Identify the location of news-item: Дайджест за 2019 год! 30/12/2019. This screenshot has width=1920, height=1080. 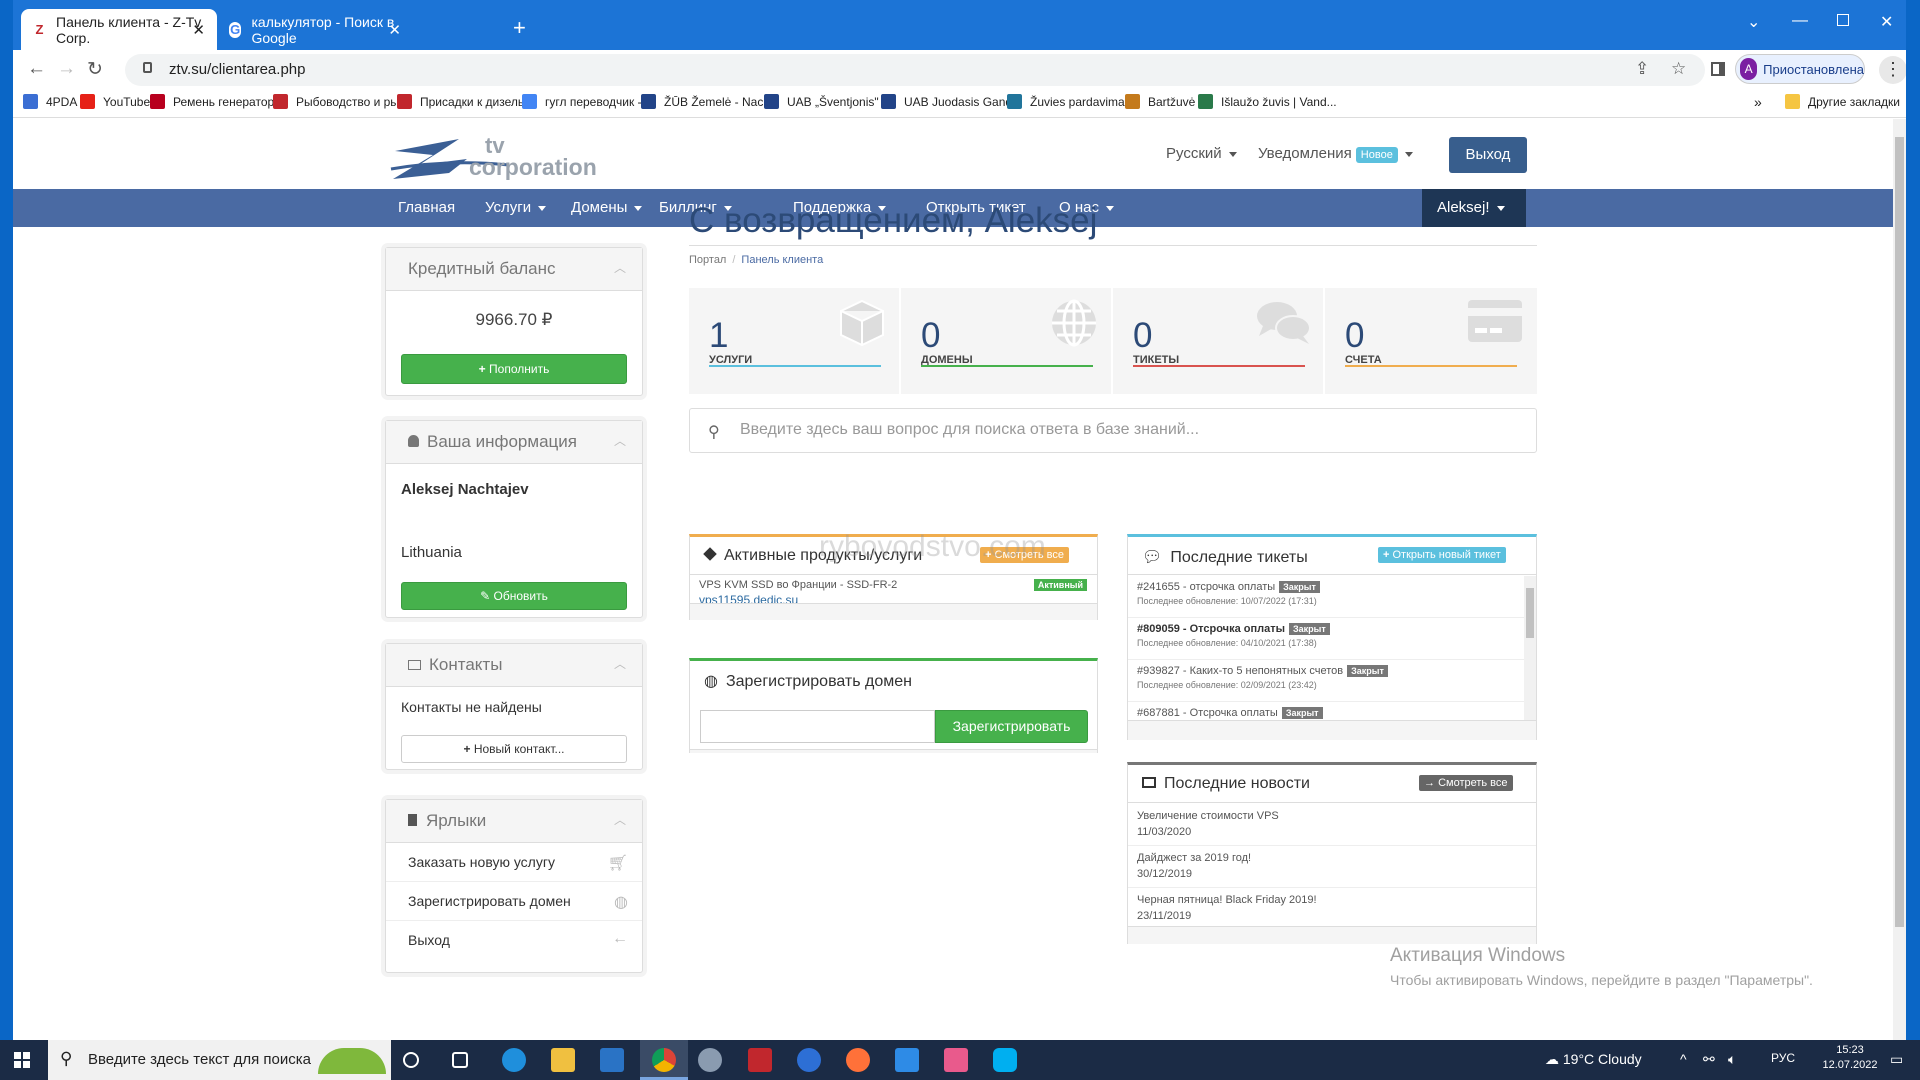
(1332, 867).